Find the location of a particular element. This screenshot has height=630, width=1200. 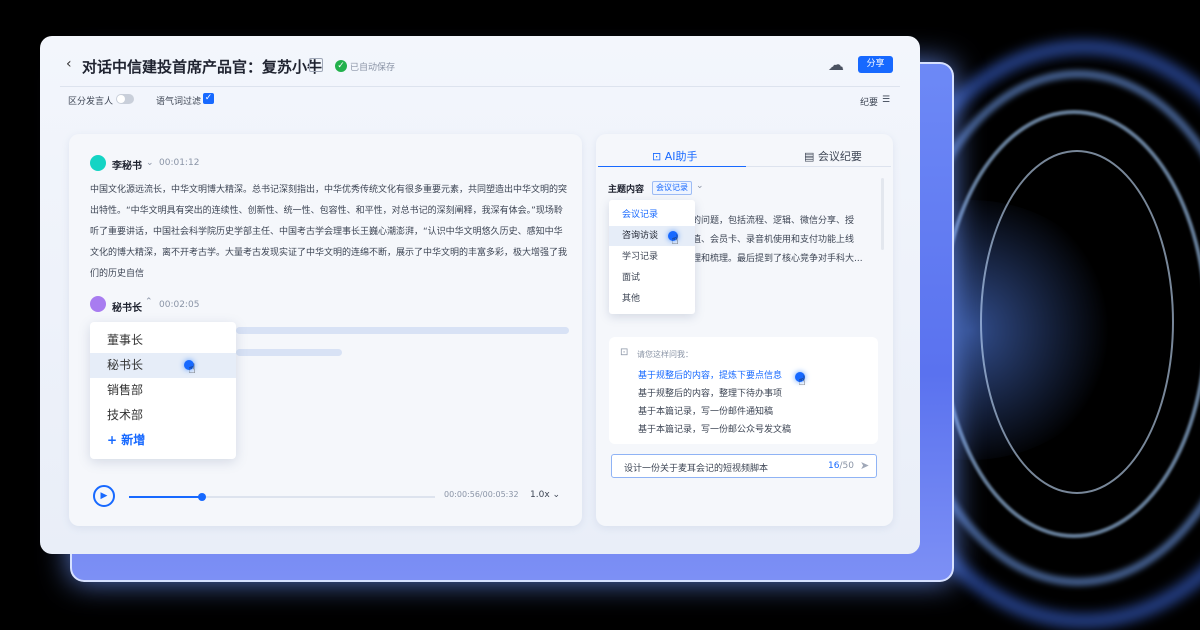

speaker-name: 秘书长 is located at coordinates (127, 306).